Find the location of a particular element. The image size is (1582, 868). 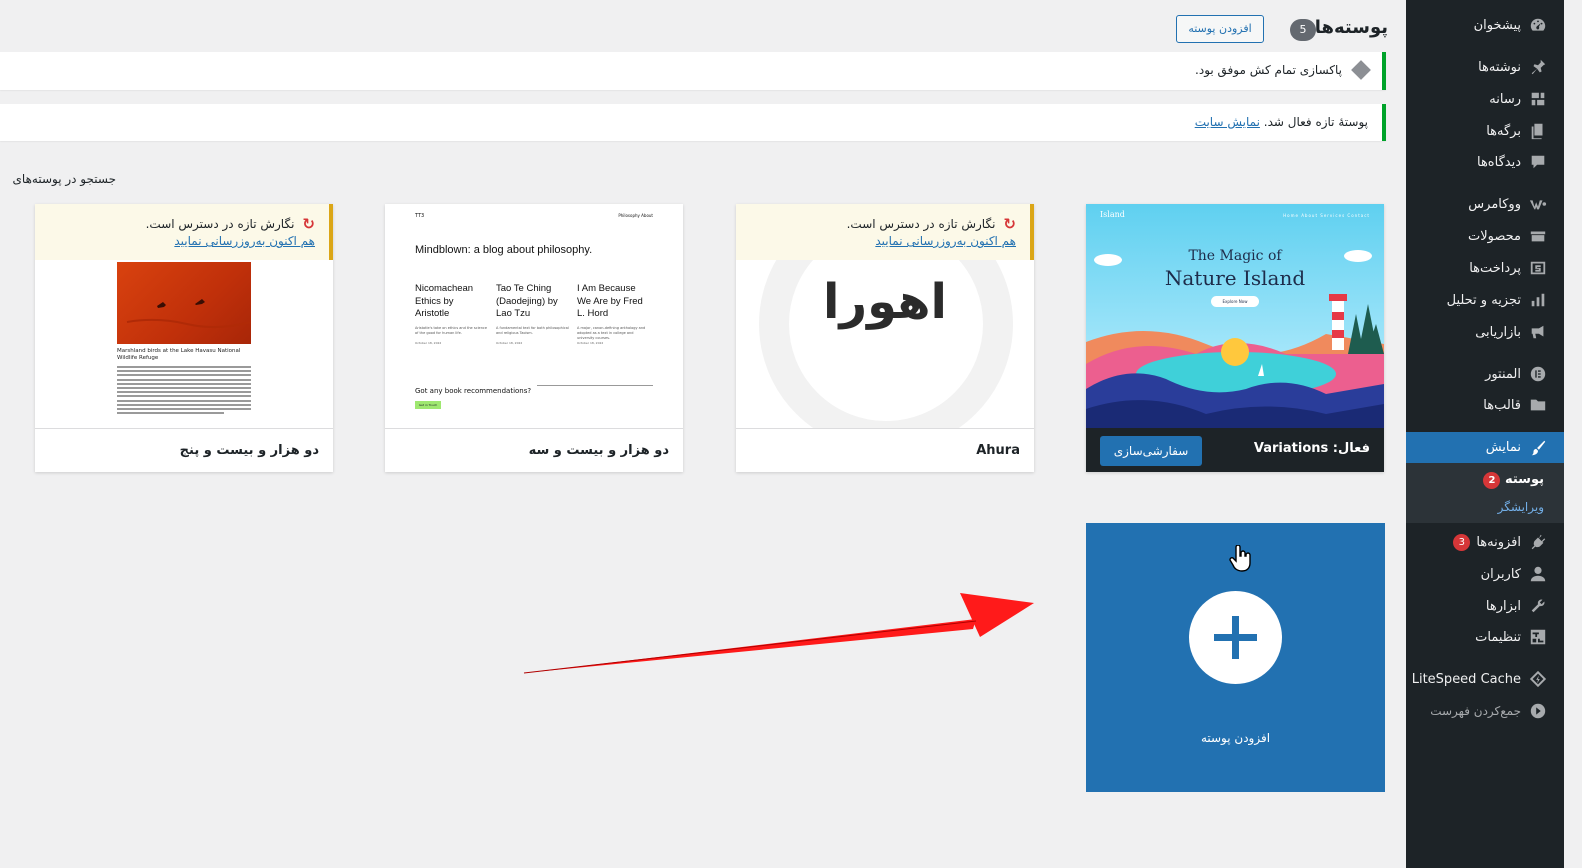

screenshot-brand: Island is located at coordinates (1112, 214).